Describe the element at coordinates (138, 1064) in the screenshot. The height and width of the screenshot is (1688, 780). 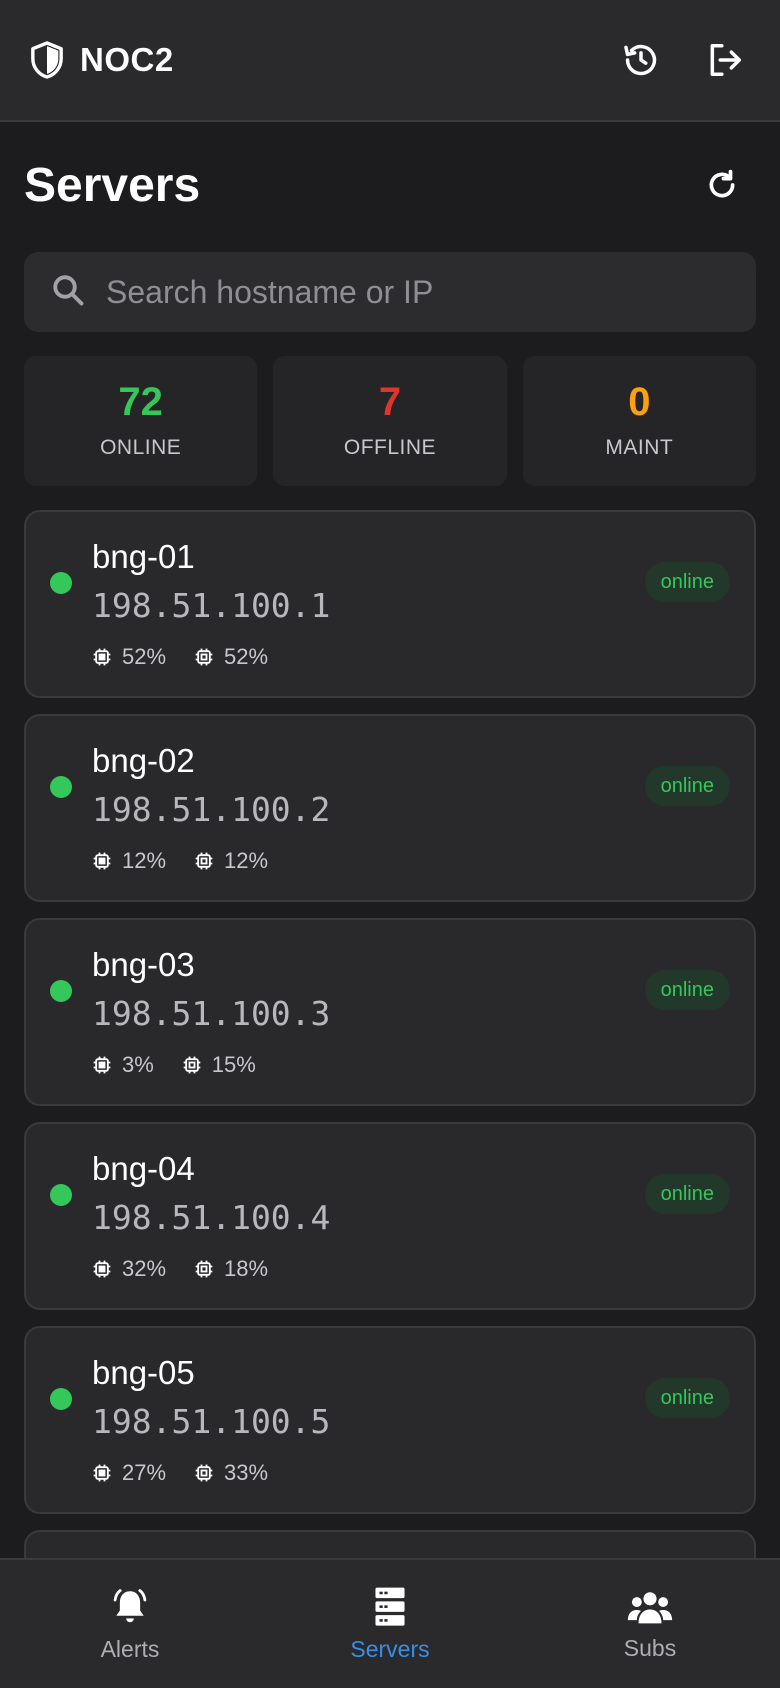
I see `cpu-value: 3%` at that location.